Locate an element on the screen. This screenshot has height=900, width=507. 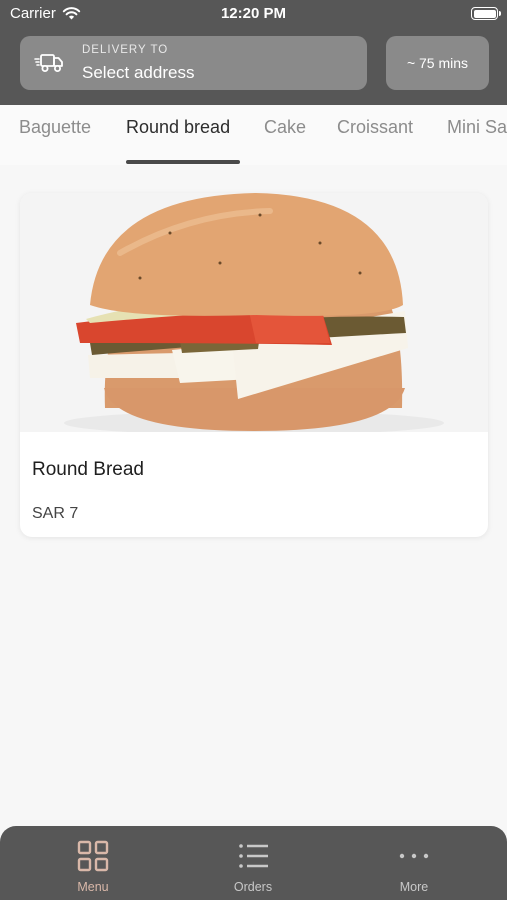
product-name: Round Bread is located at coordinates (88, 469).